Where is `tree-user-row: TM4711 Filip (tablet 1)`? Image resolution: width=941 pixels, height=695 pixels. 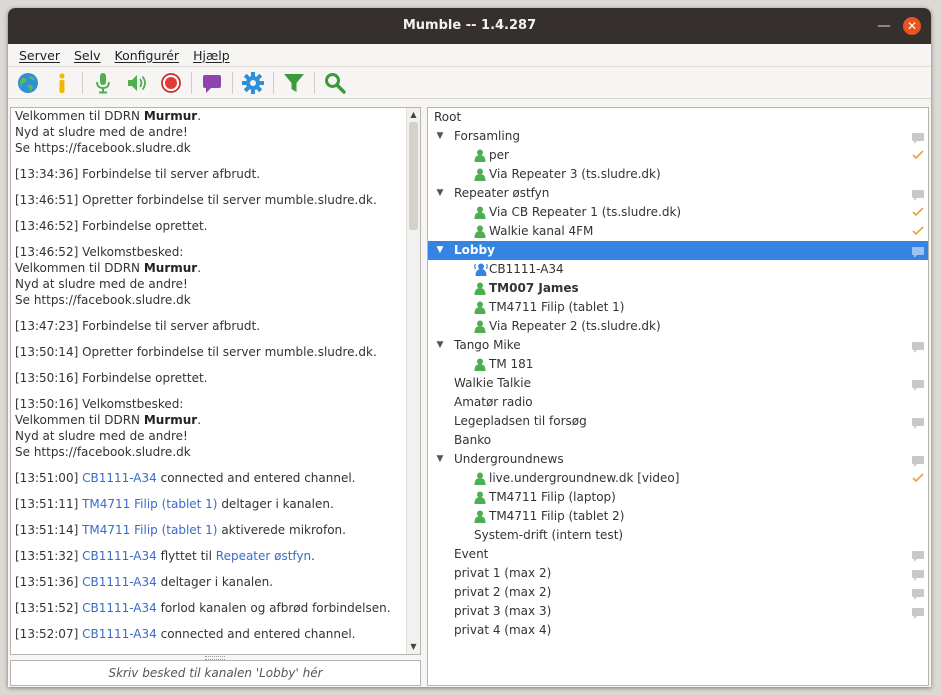
tree-user-row: TM4711 Filip (tablet 1) is located at coordinates (678, 307).